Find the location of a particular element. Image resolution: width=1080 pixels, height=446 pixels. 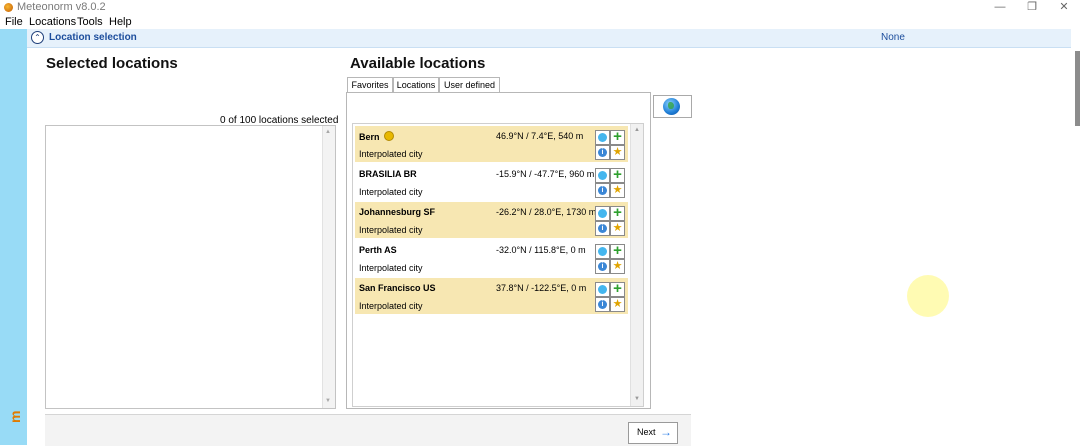

location-name: Johannesburg SF is located at coordinates (397, 212).